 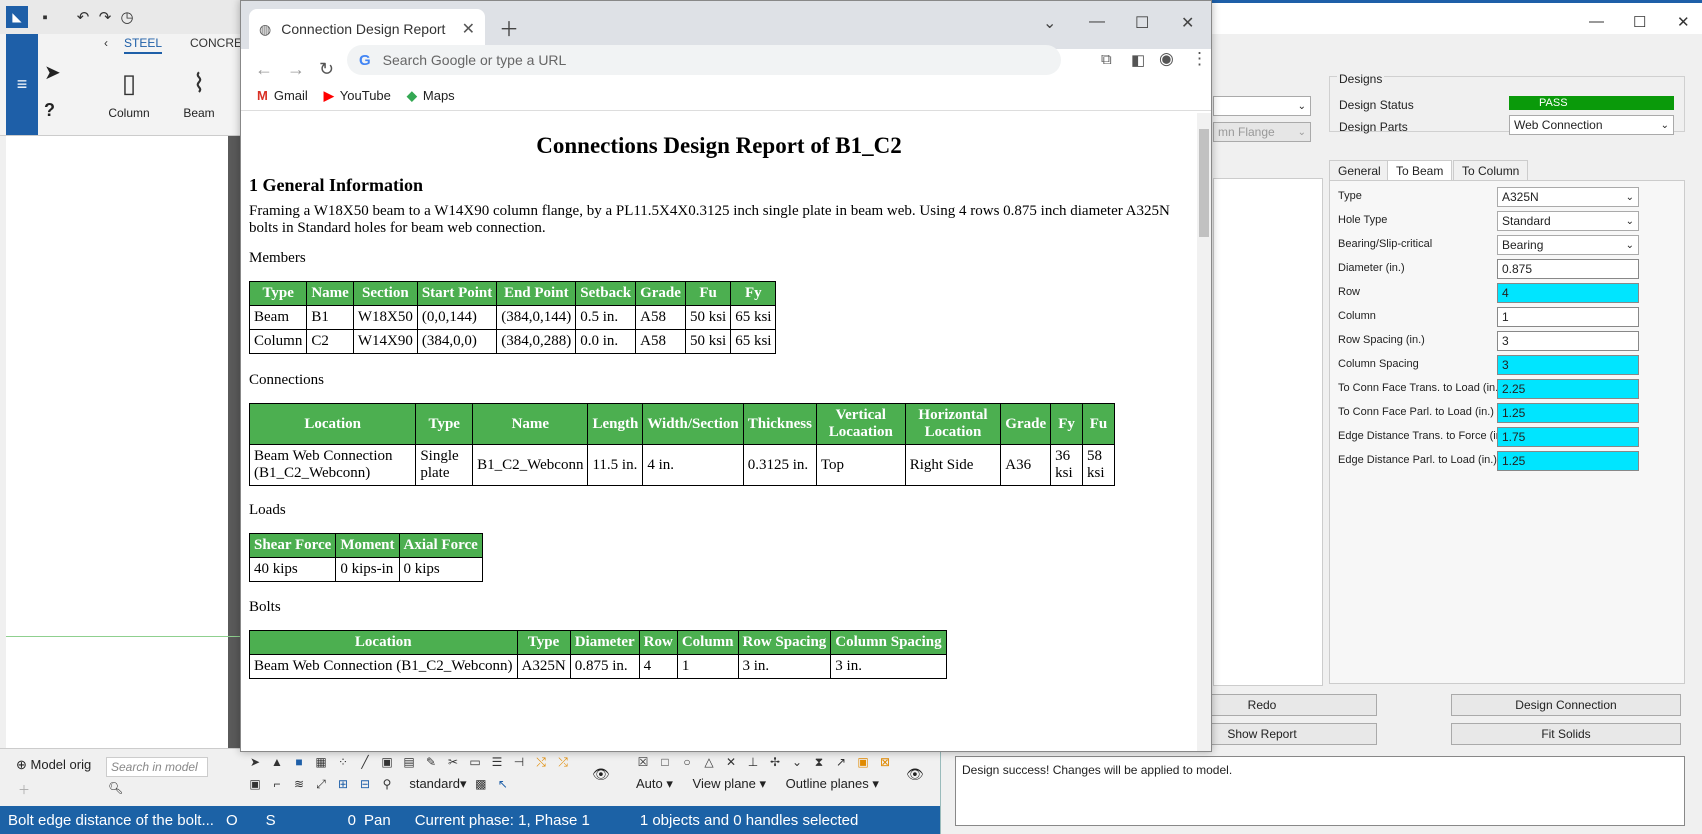 I want to click on bookmark-gmail: M Gmail, so click(x=282, y=95).